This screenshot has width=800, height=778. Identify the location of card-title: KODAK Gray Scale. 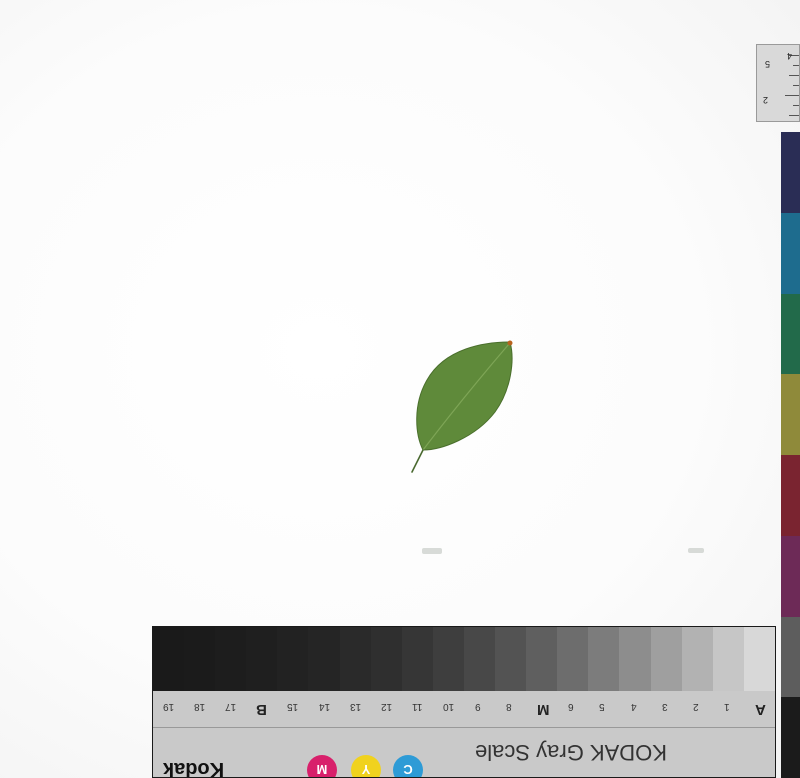
(571, 752).